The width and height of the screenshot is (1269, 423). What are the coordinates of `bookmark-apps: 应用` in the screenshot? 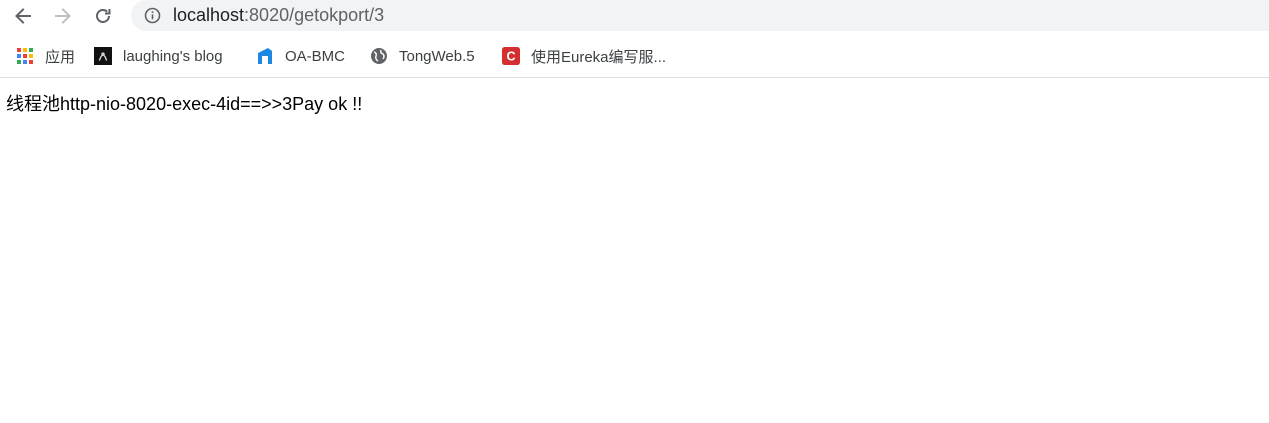 It's located at (45, 56).